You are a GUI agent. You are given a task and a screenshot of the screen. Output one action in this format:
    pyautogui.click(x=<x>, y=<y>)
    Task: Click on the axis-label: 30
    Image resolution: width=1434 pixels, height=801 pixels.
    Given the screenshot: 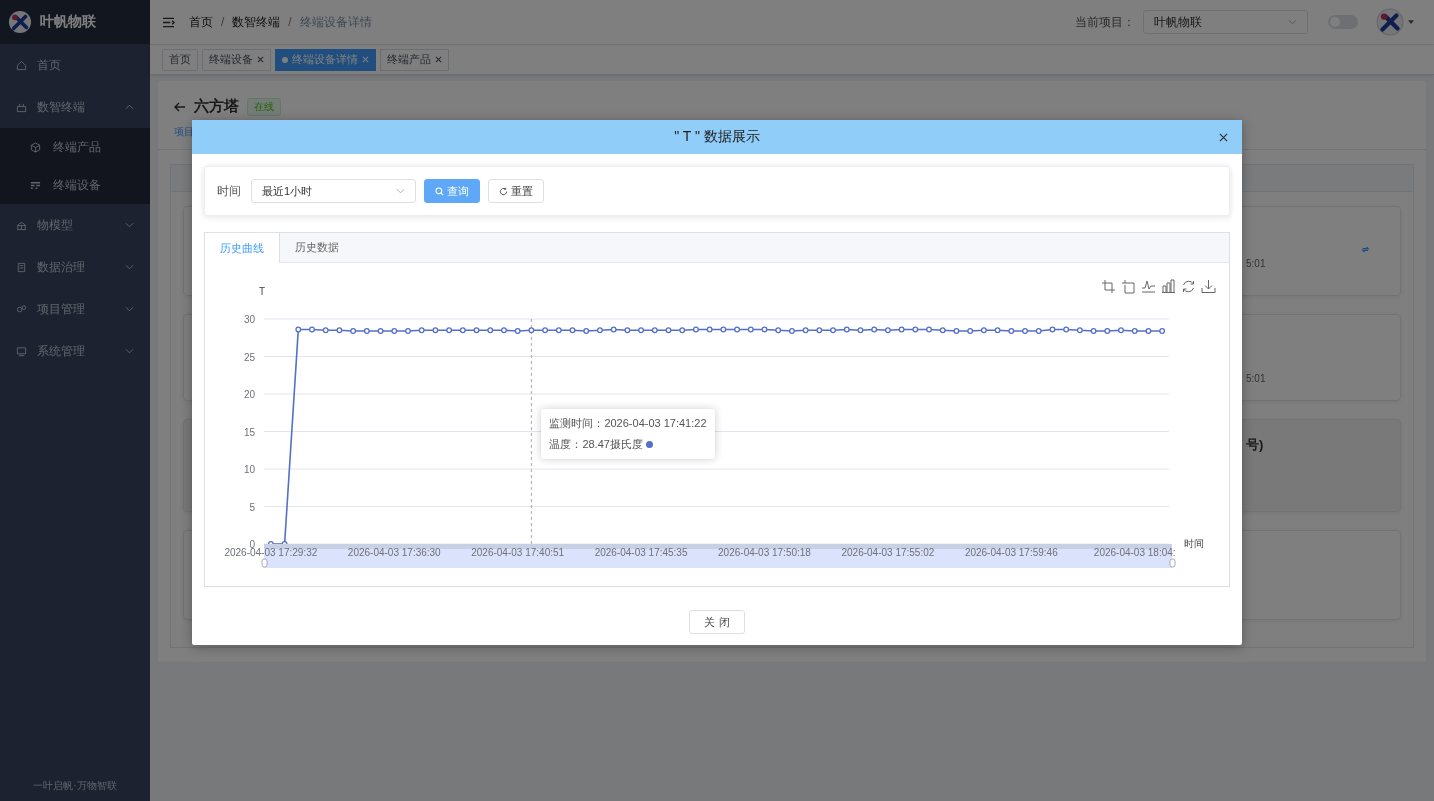 What is the action you would take?
    pyautogui.click(x=249, y=319)
    